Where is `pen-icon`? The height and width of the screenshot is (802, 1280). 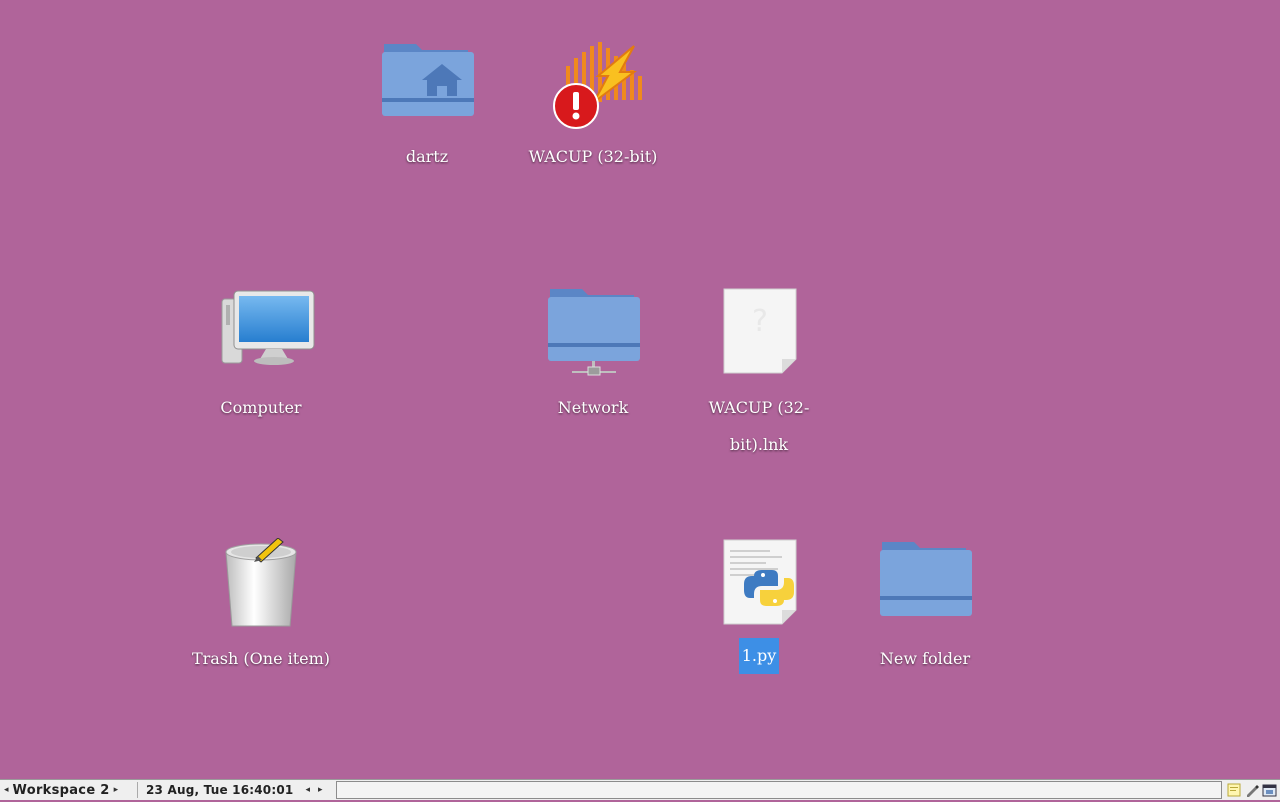 pen-icon is located at coordinates (1252, 790).